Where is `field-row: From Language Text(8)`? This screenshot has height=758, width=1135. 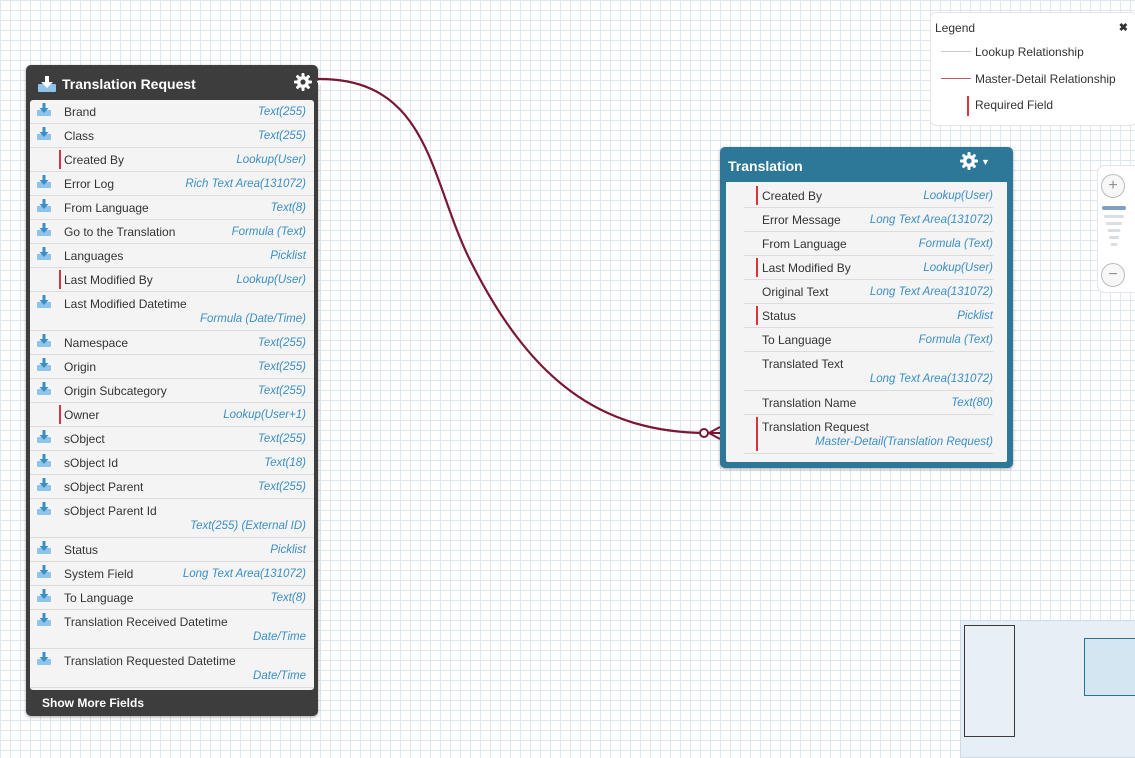 field-row: From Language Text(8) is located at coordinates (172, 208).